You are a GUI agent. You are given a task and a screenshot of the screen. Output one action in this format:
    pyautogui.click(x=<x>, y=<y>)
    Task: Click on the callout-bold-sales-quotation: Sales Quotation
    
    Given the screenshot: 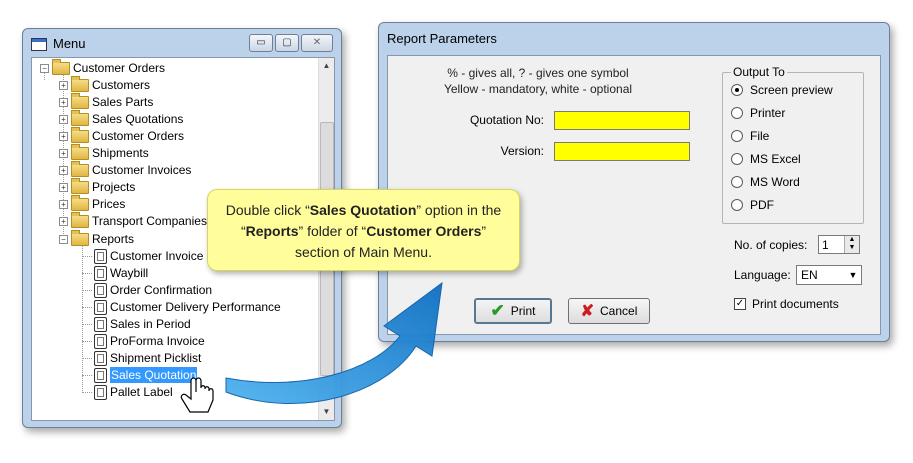 What is the action you would take?
    pyautogui.click(x=363, y=210)
    